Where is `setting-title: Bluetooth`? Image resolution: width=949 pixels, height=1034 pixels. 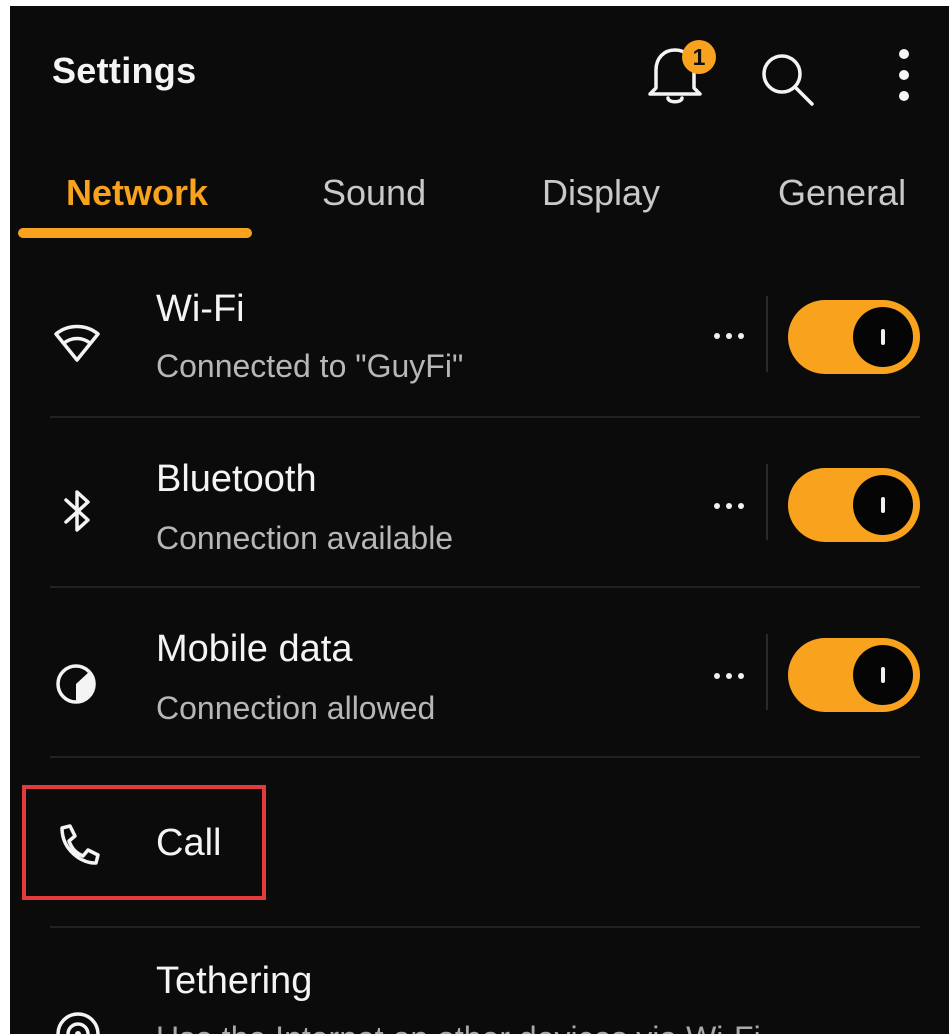 setting-title: Bluetooth is located at coordinates (236, 479).